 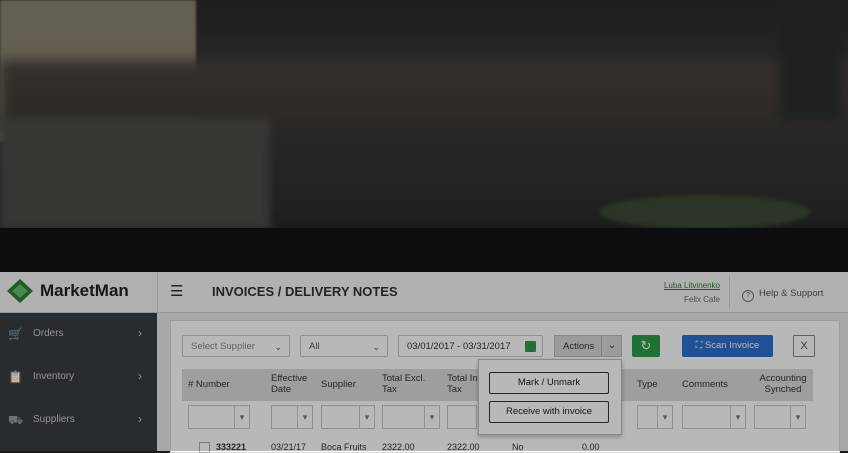 What do you see at coordinates (705, 384) in the screenshot?
I see `col-comments: Comments` at bounding box center [705, 384].